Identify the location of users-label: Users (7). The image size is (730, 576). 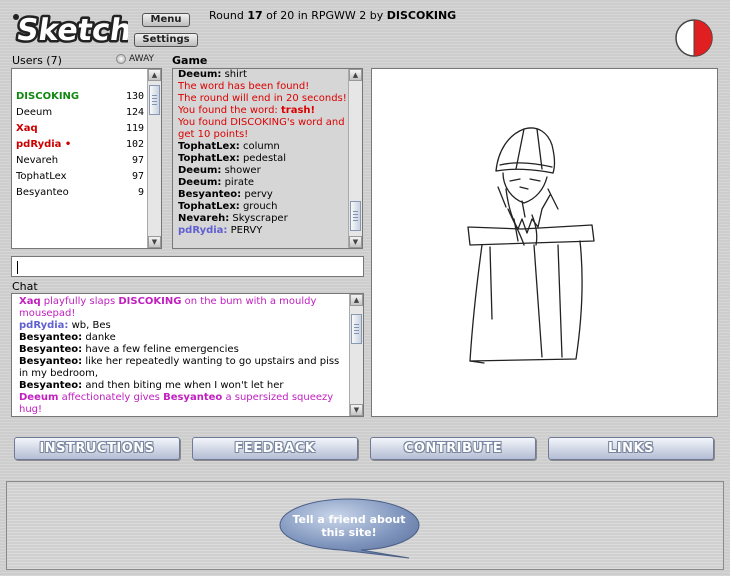
(37, 60).